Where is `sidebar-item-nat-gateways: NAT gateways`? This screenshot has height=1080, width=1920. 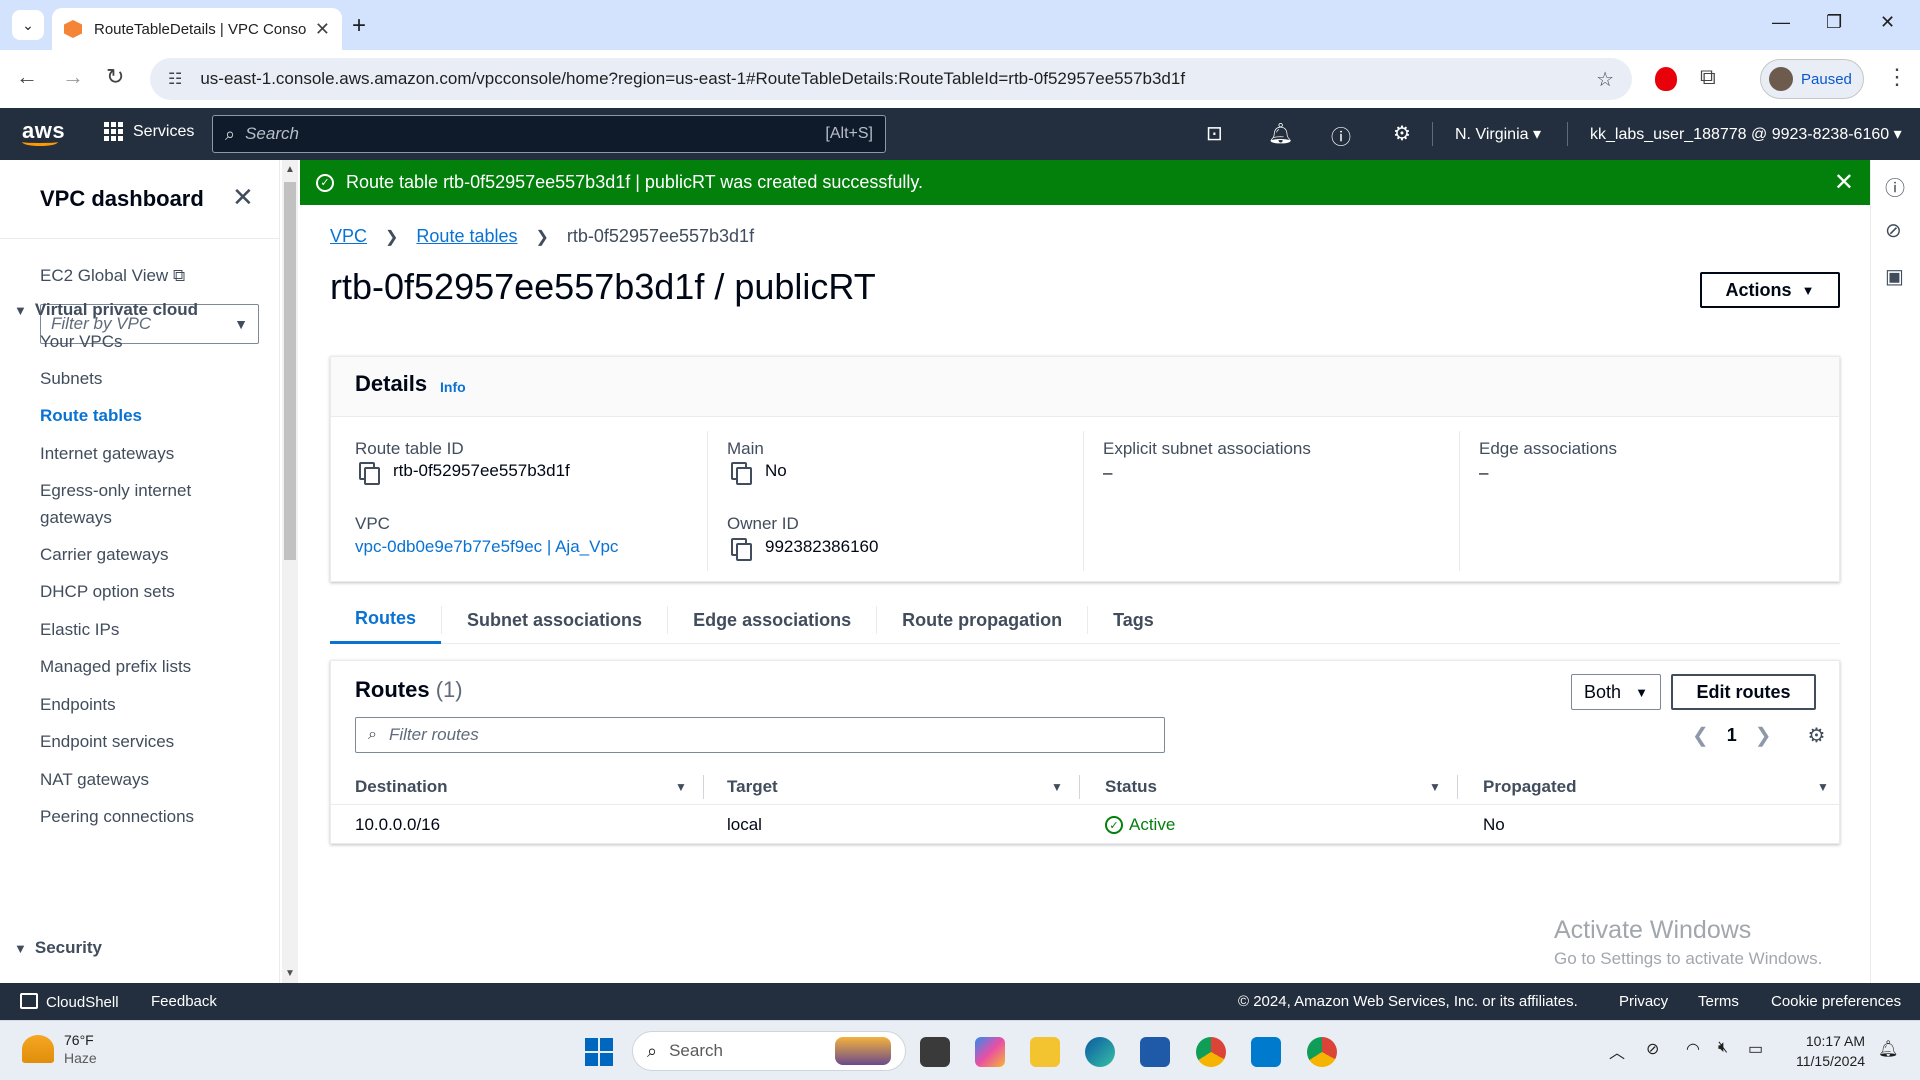 sidebar-item-nat-gateways: NAT gateways is located at coordinates (140, 779).